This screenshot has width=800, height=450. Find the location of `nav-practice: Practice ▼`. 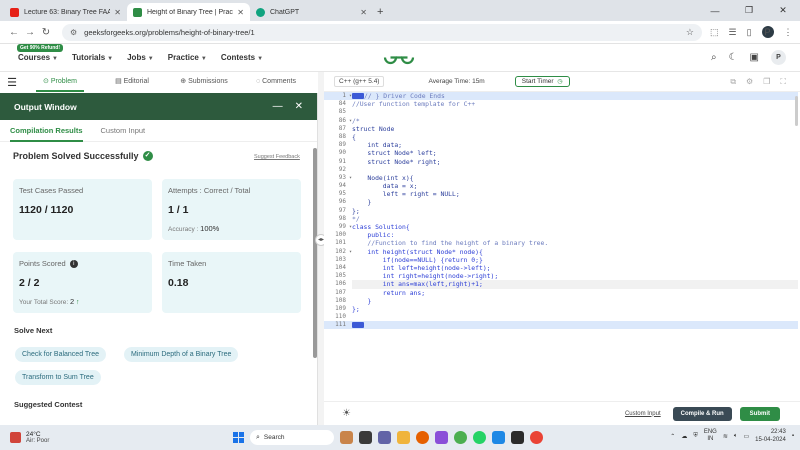

nav-practice: Practice ▼ is located at coordinates (187, 57).